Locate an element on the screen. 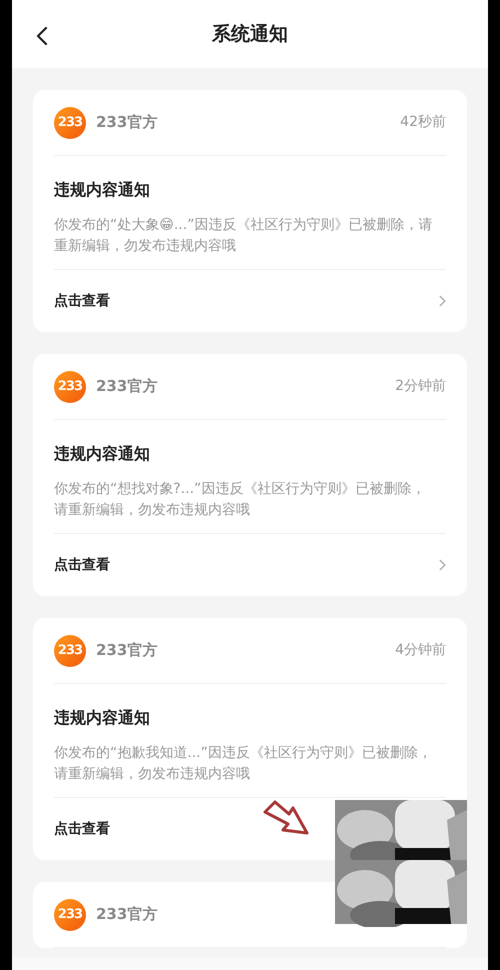 The width and height of the screenshot is (500, 970). page-title: 系统通知 is located at coordinates (250, 34).